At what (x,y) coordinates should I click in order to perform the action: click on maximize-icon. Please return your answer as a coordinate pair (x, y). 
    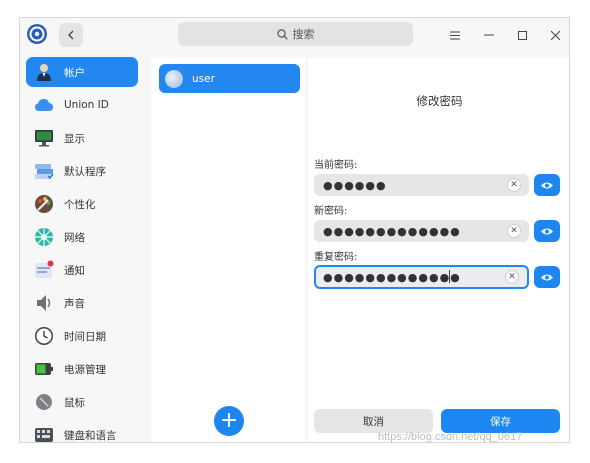
    Looking at the image, I should click on (522, 35).